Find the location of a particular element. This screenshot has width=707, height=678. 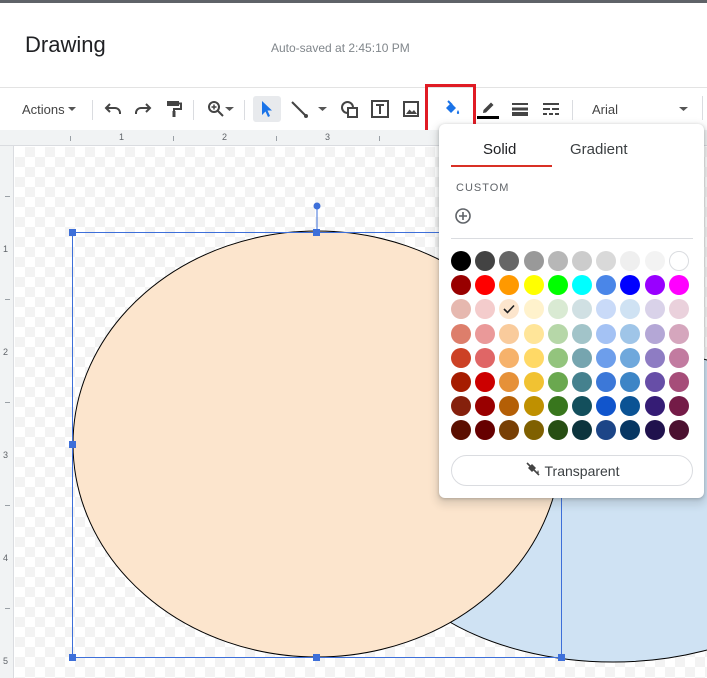

border-dash-button is located at coordinates (551, 109).